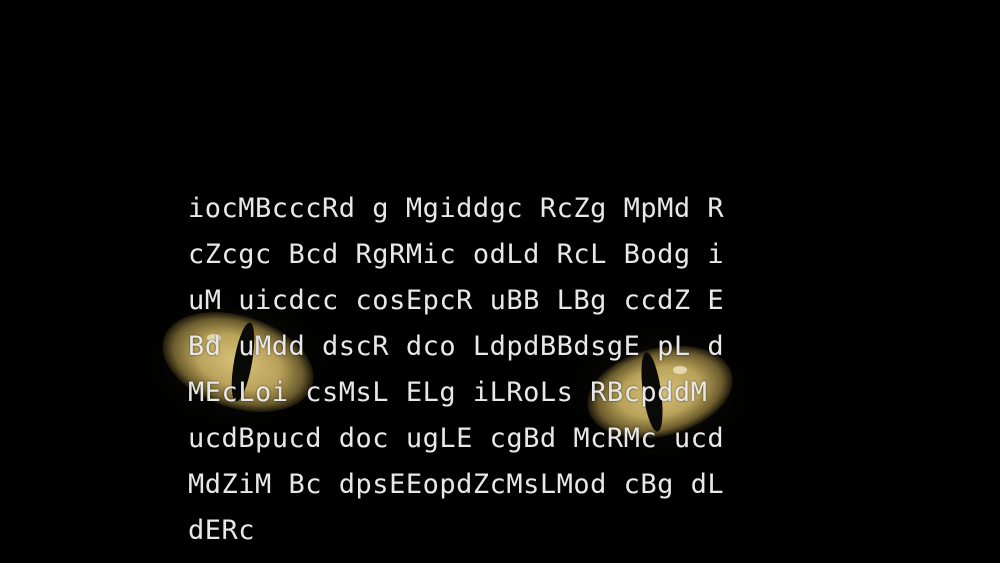 The height and width of the screenshot is (563, 1000). I want to click on overlay-text-line: MdZiM Bc dpsEEopdZcMsLMod cBg dL, so click(456, 484).